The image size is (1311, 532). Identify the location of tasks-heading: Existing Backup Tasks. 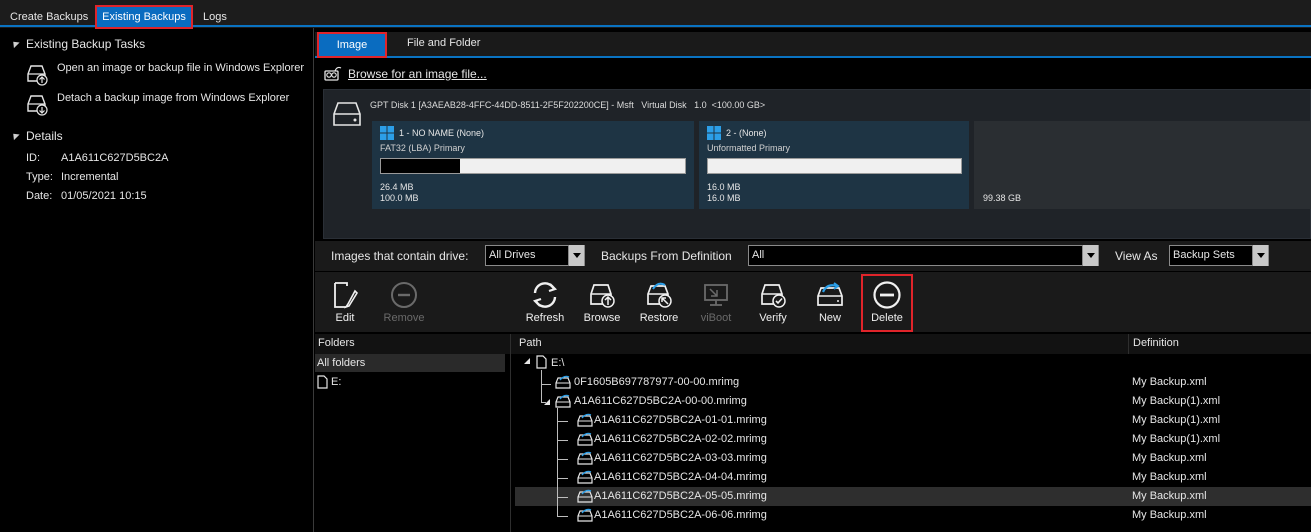
(86, 44).